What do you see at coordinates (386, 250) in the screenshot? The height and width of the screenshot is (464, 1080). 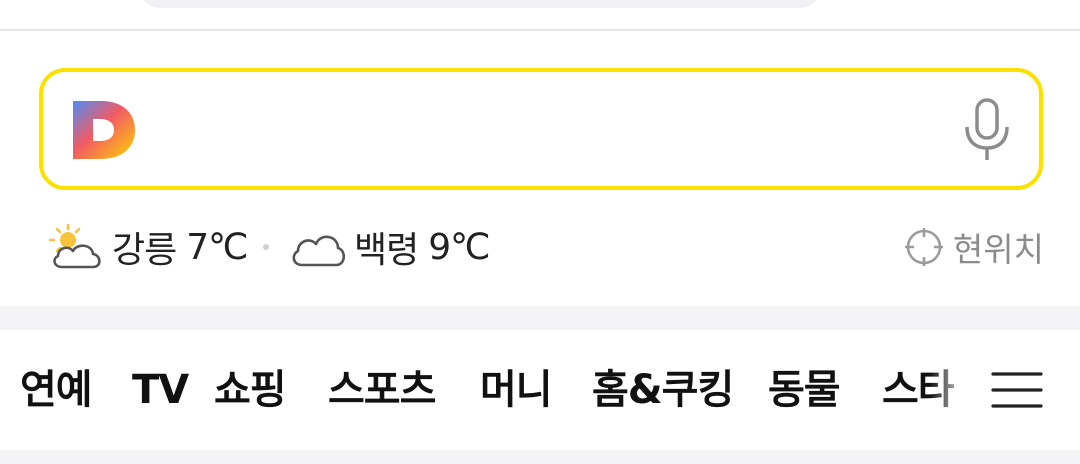 I see `weather-city: 백령` at bounding box center [386, 250].